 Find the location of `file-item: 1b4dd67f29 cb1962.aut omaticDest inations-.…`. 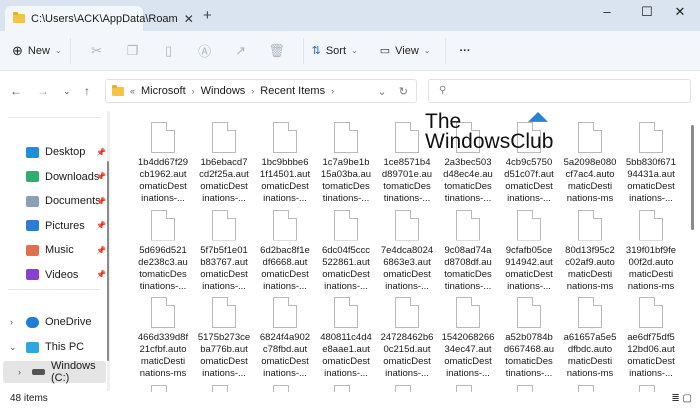

file-item: 1b4dd67f29 cb1962.aut omaticDest inations-.… is located at coordinates (163, 163).